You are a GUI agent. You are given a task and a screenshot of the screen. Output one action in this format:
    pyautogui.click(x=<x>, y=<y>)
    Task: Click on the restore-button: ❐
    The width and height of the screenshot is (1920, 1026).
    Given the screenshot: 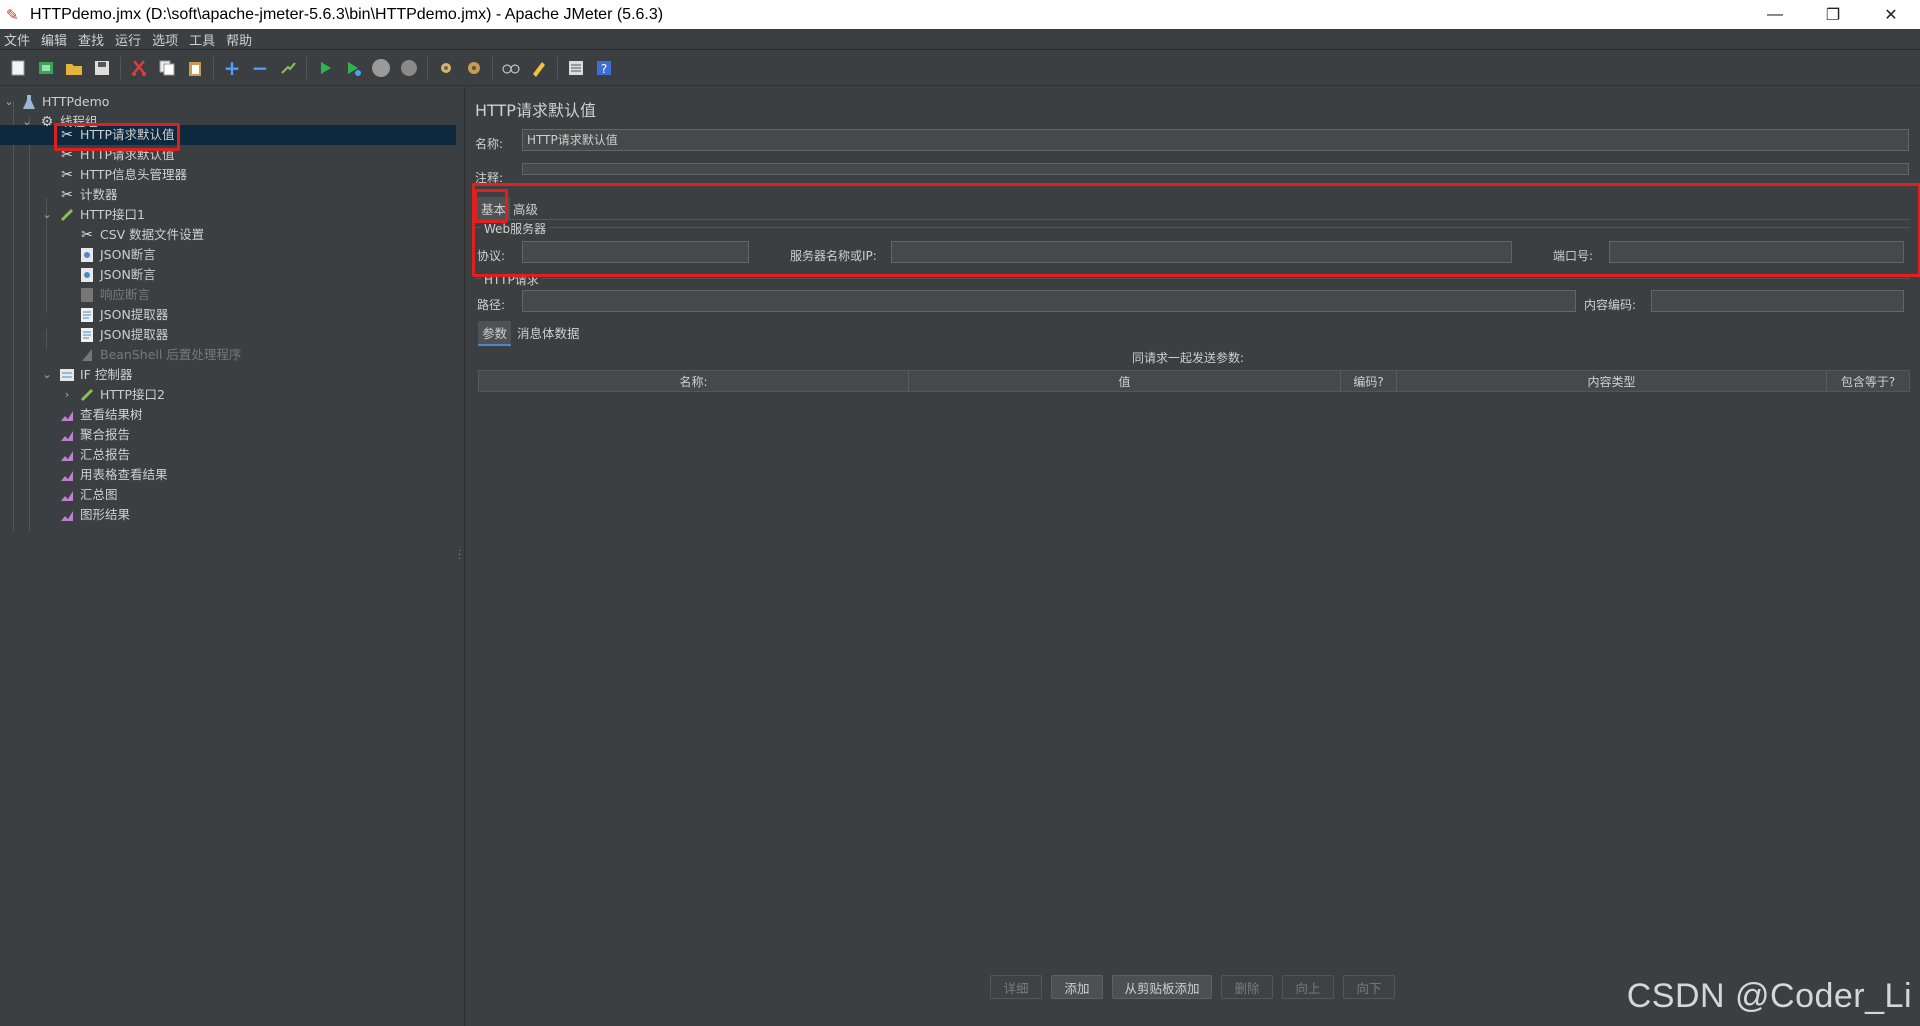 What is the action you would take?
    pyautogui.click(x=1833, y=14)
    